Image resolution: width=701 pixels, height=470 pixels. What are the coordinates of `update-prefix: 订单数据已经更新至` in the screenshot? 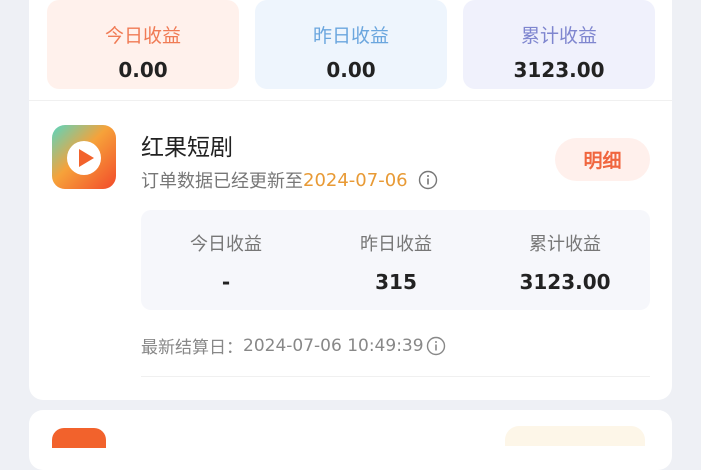 It's located at (222, 181).